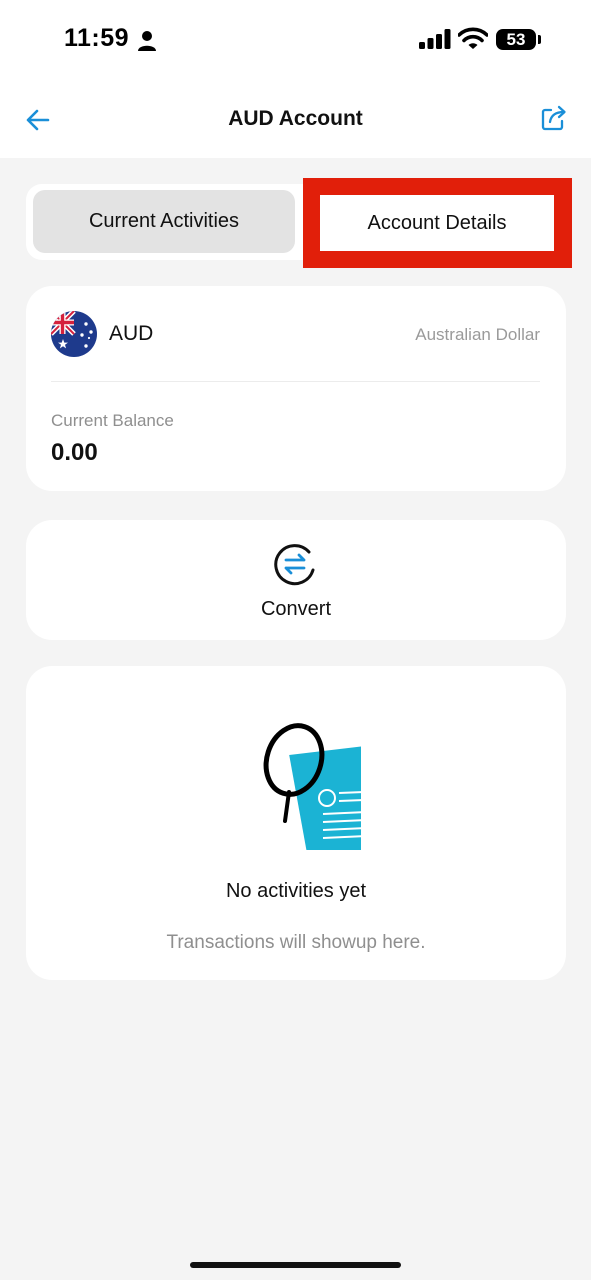 The image size is (591, 1280). Describe the element at coordinates (74, 334) in the screenshot. I see `australia-flag-icon` at that location.